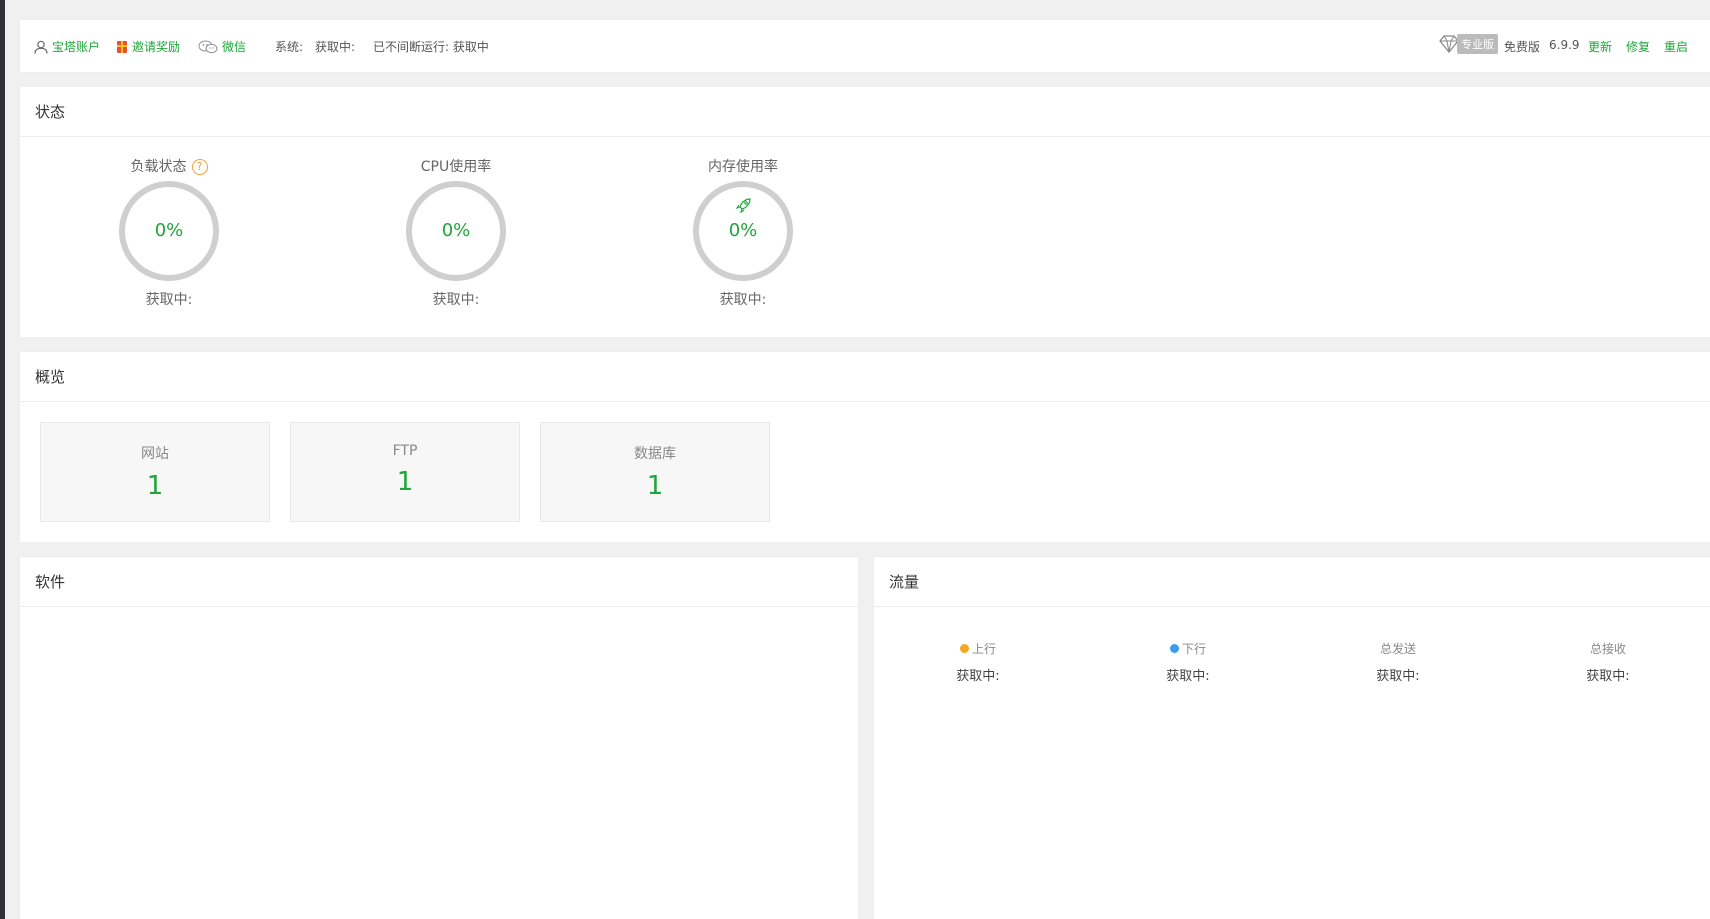  Describe the element at coordinates (1398, 676) in the screenshot. I see `traffic-total-sent-value: 获取中:` at that location.